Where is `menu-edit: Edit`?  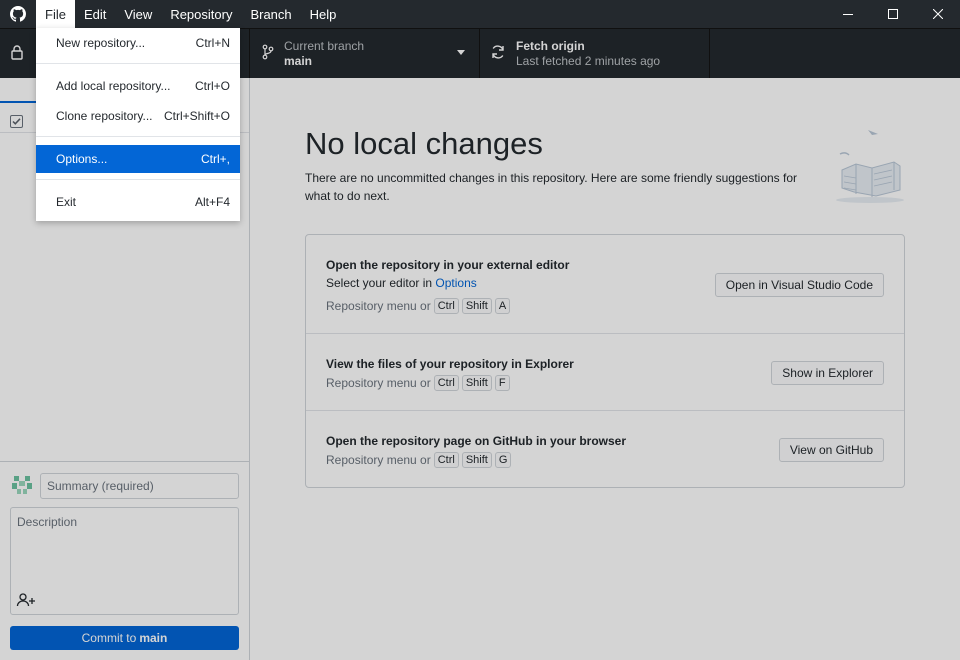
menu-edit: Edit is located at coordinates (95, 14).